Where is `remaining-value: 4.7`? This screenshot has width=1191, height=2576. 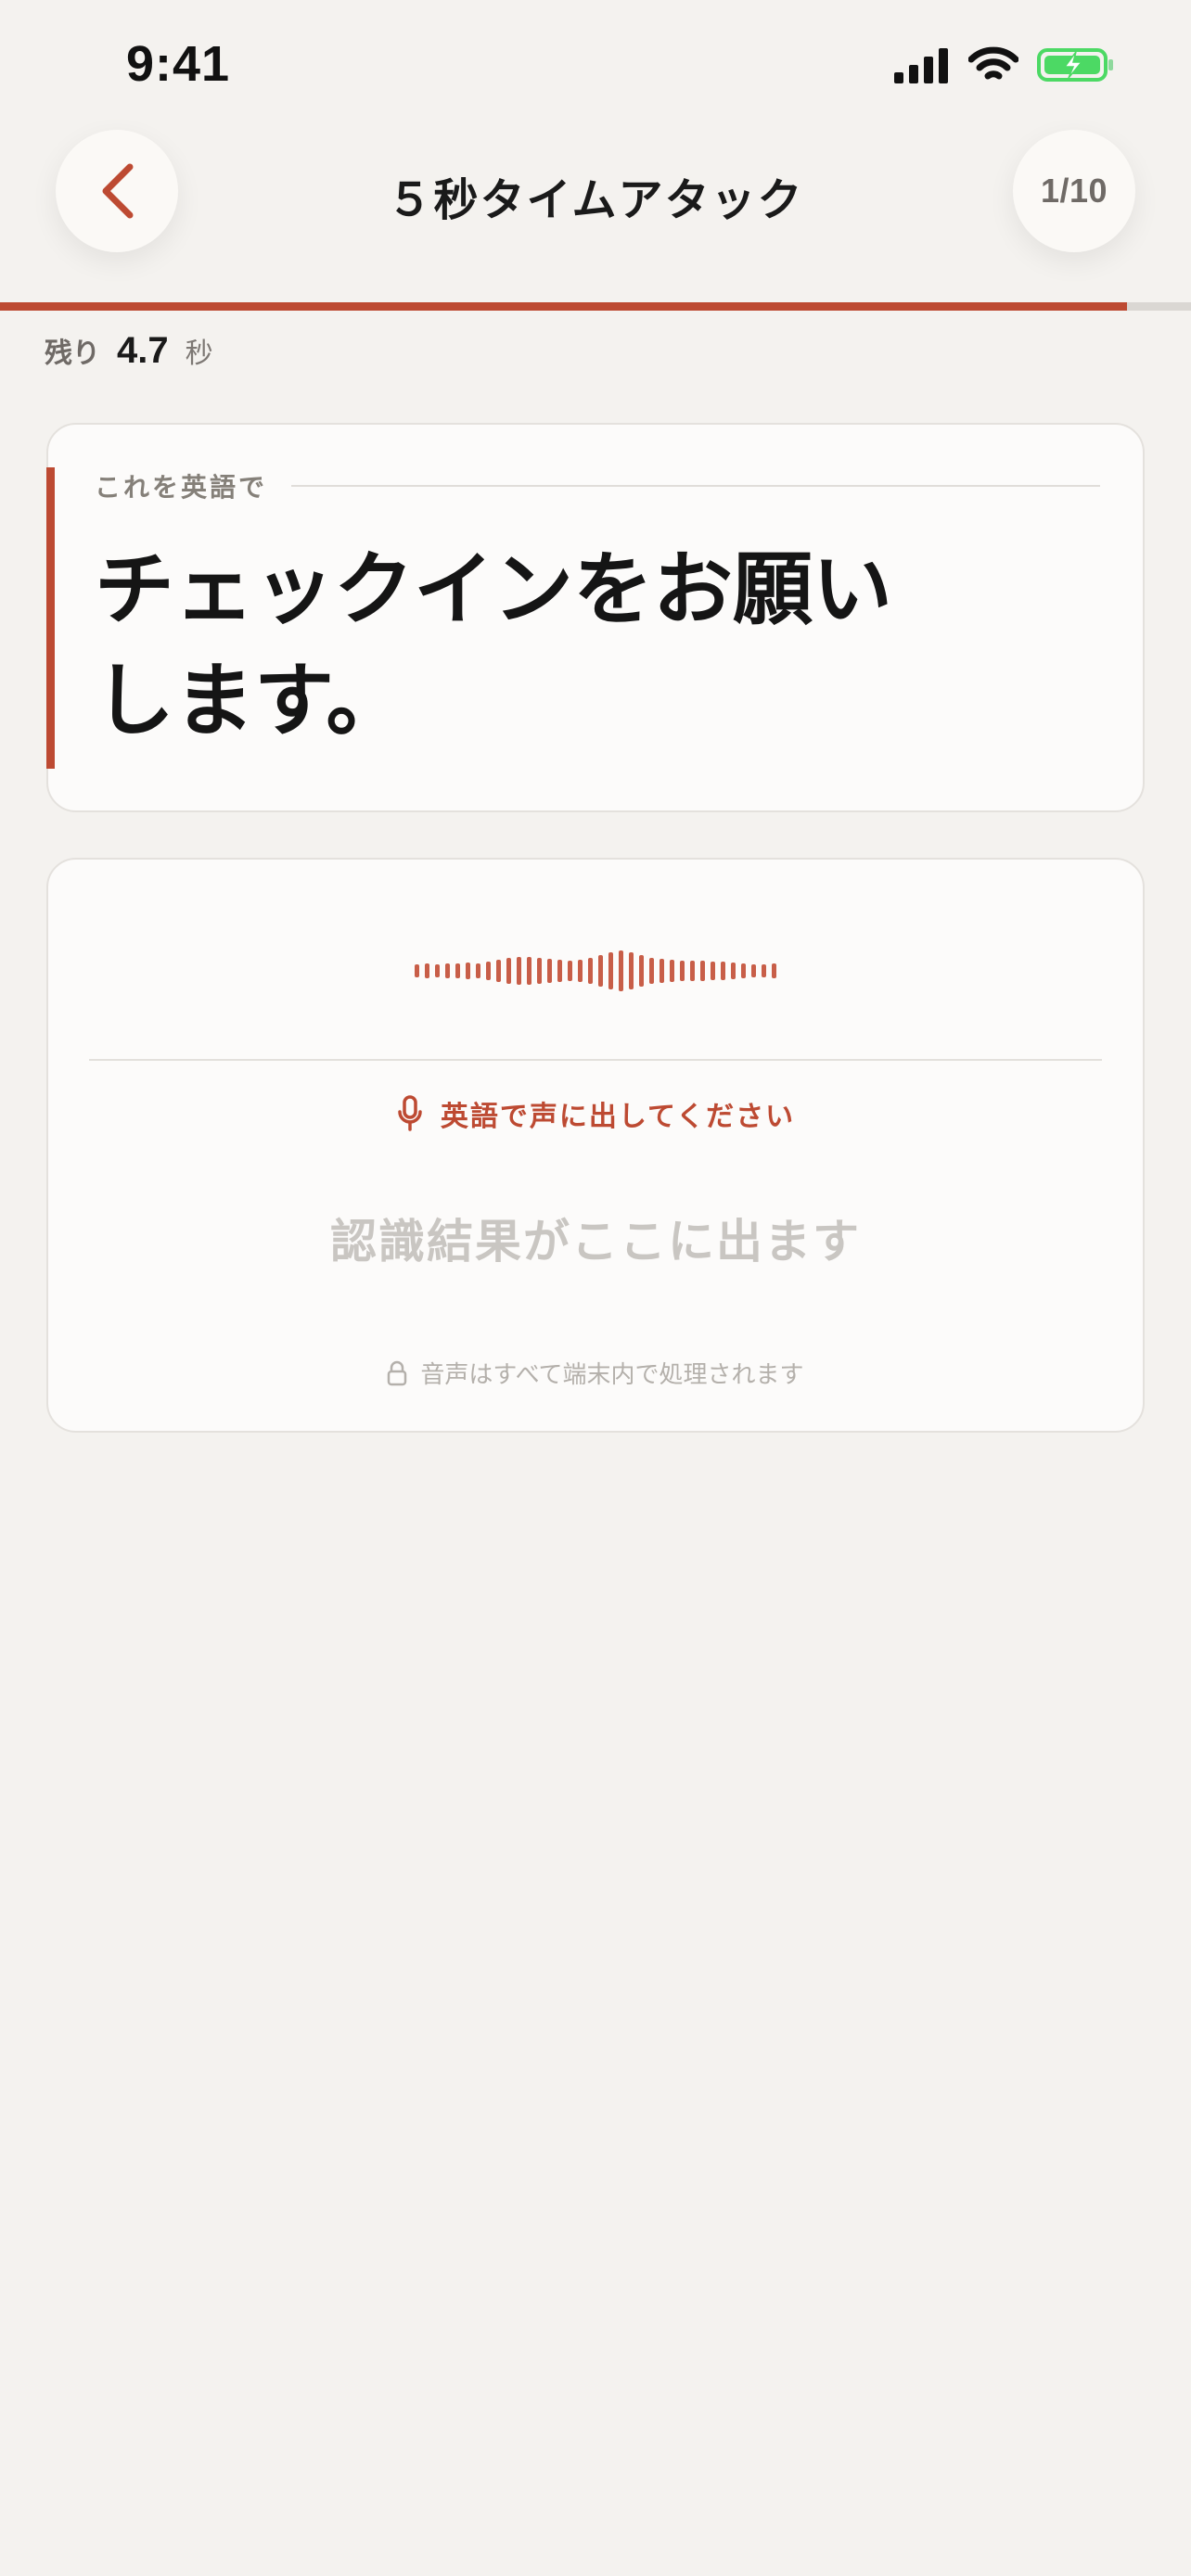
remaining-value: 4.7 is located at coordinates (143, 350).